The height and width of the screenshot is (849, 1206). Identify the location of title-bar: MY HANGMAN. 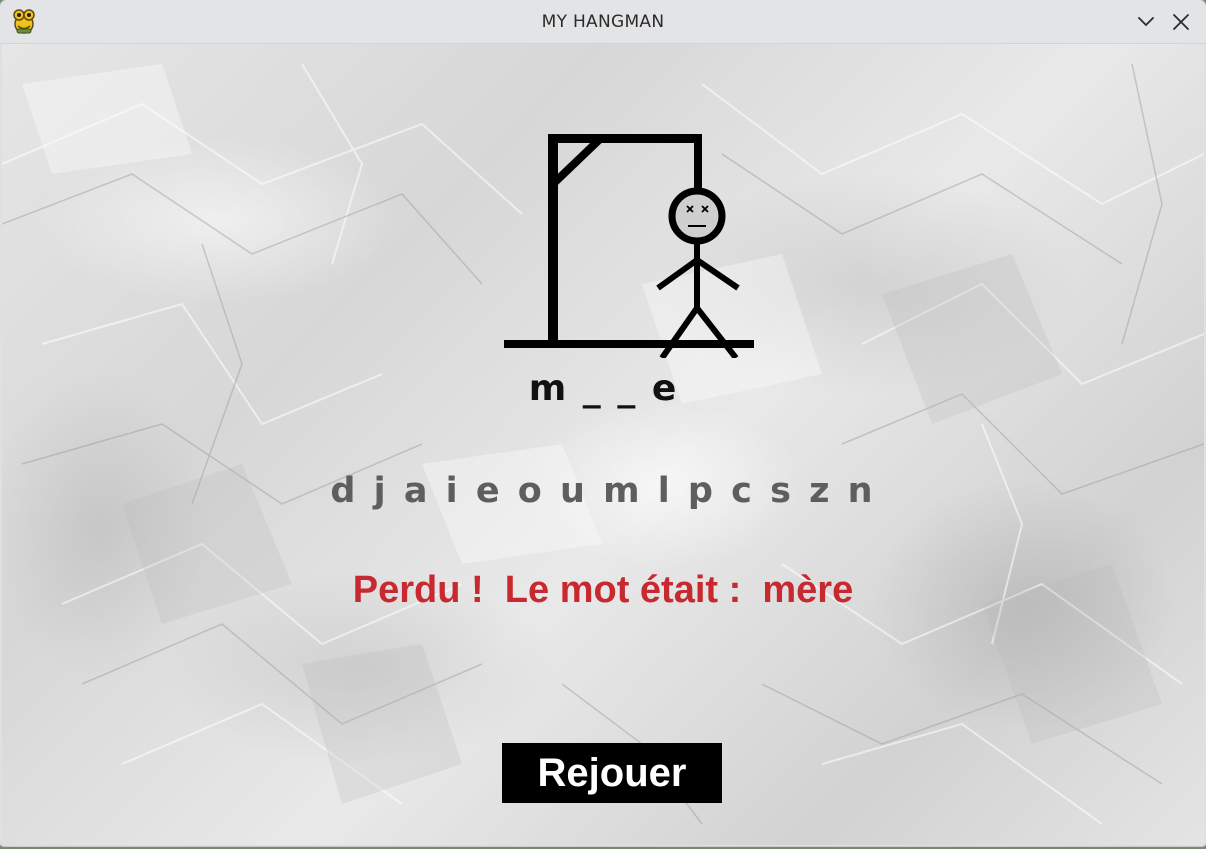
(603, 22).